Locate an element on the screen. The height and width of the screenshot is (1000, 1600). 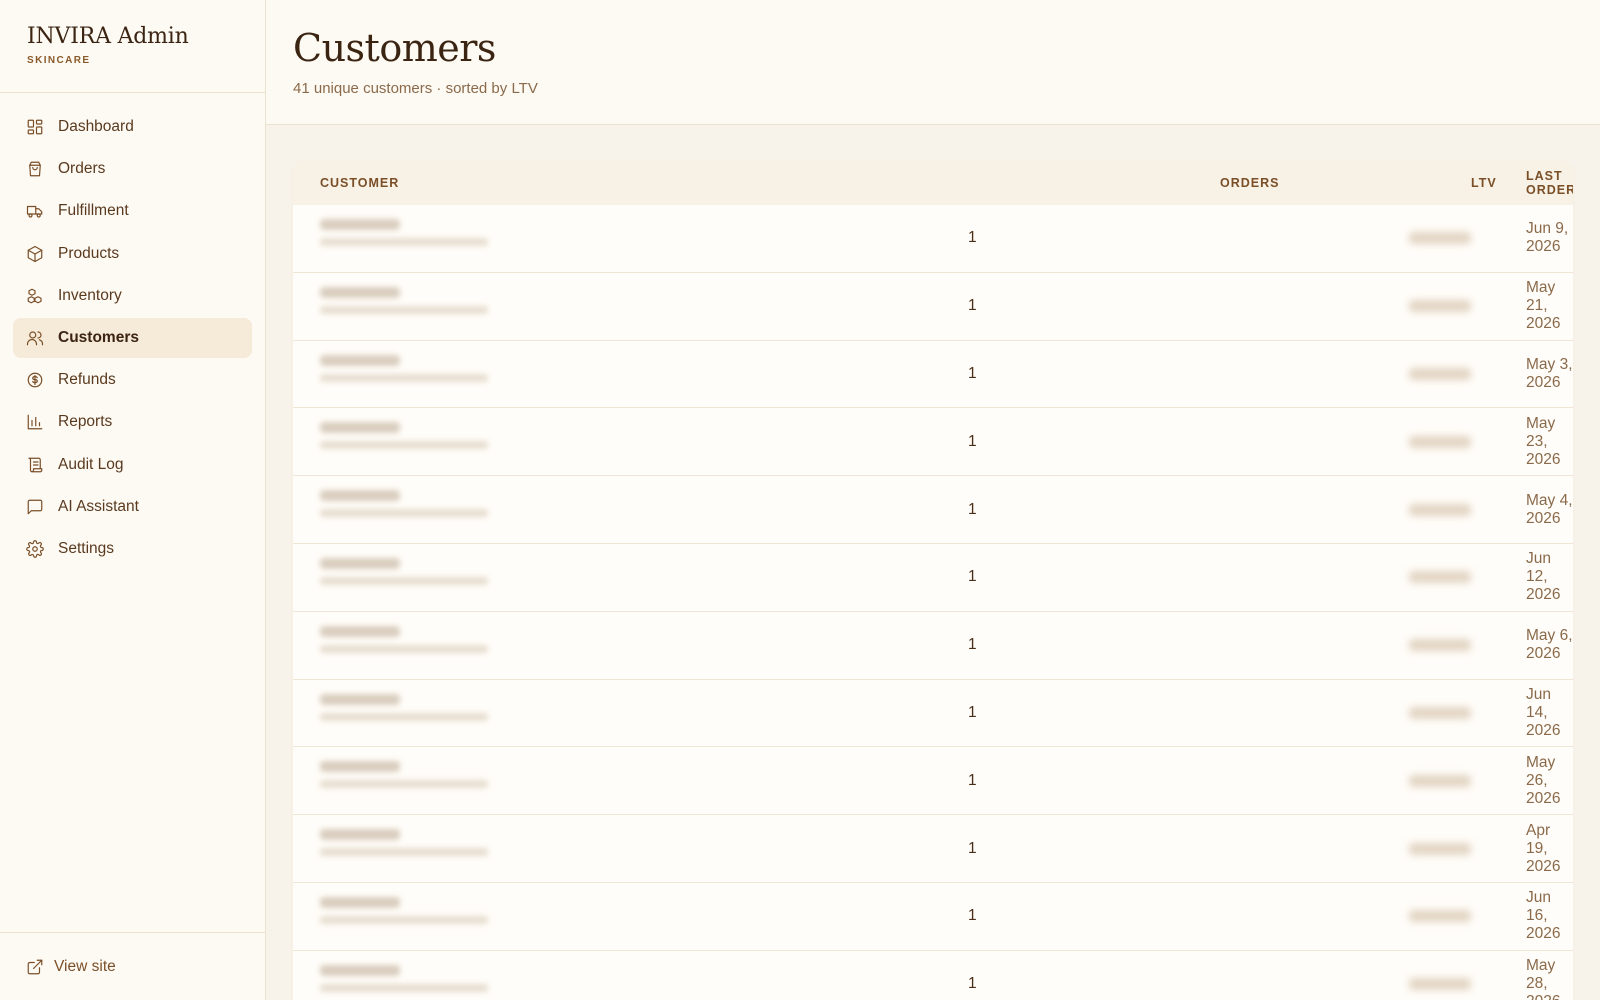
users-icon is located at coordinates (35, 338).